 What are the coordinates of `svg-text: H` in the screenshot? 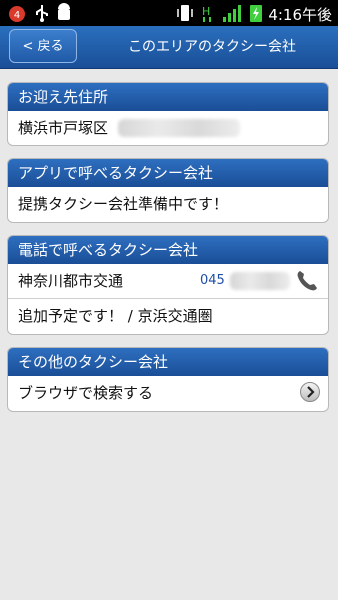 It's located at (206, 11).